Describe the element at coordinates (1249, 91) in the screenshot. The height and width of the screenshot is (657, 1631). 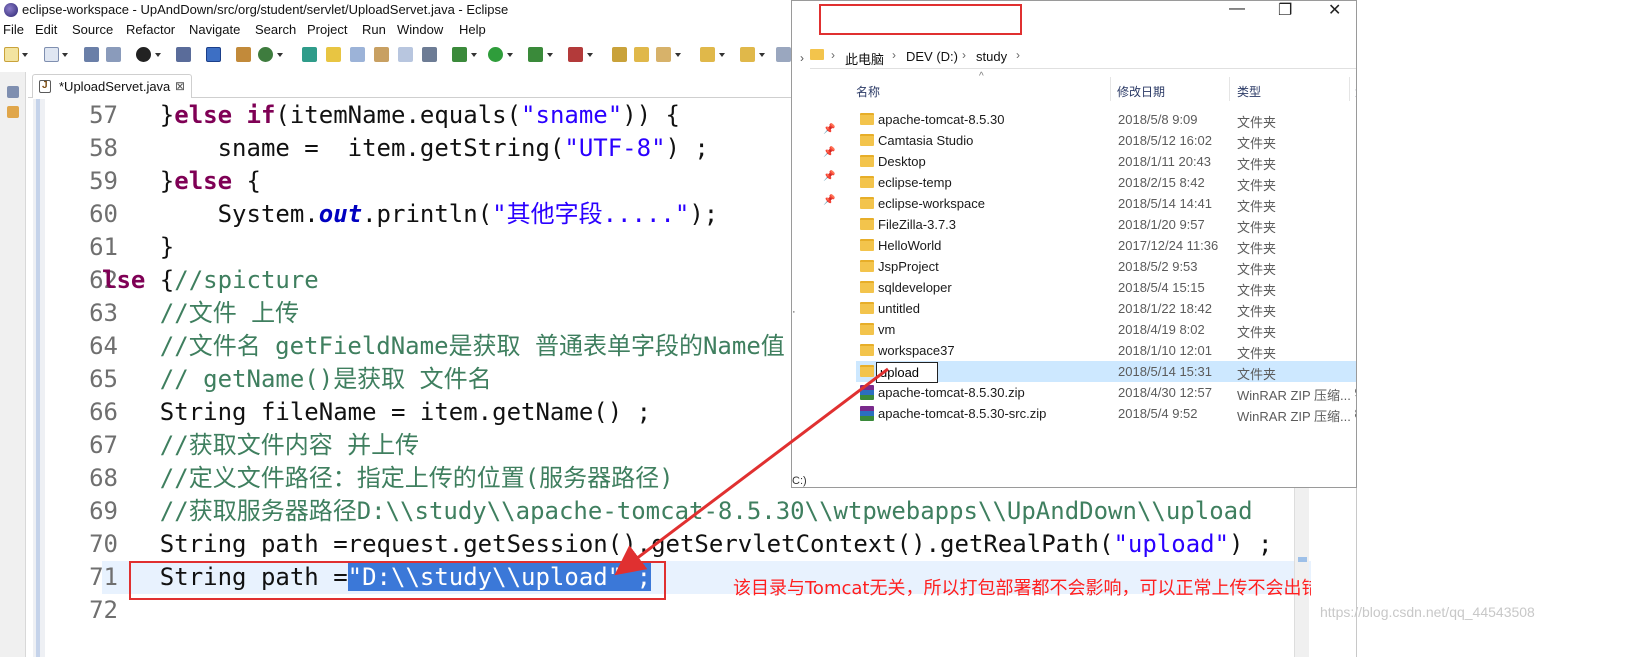
I see `column-type: 类型` at that location.